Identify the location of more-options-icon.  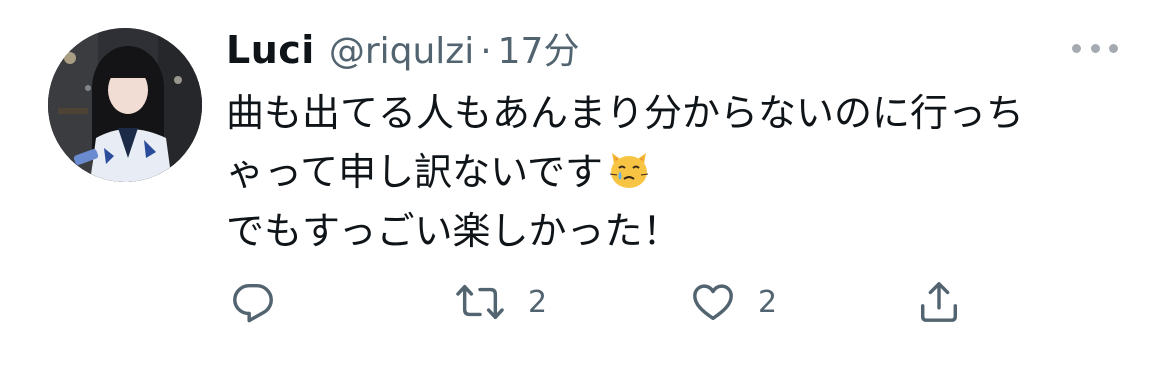
(1095, 48).